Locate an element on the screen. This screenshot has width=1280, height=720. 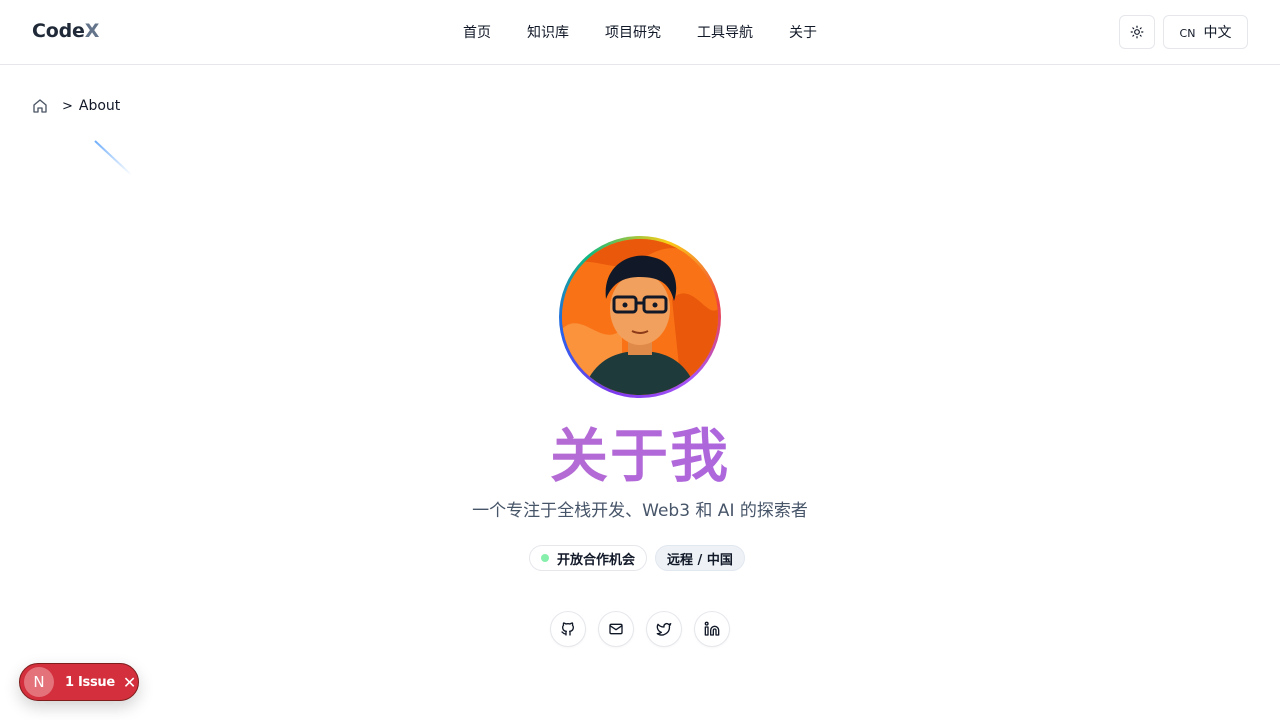
status-badges: 开放合作机会 远程 / 中国 is located at coordinates (637, 558).